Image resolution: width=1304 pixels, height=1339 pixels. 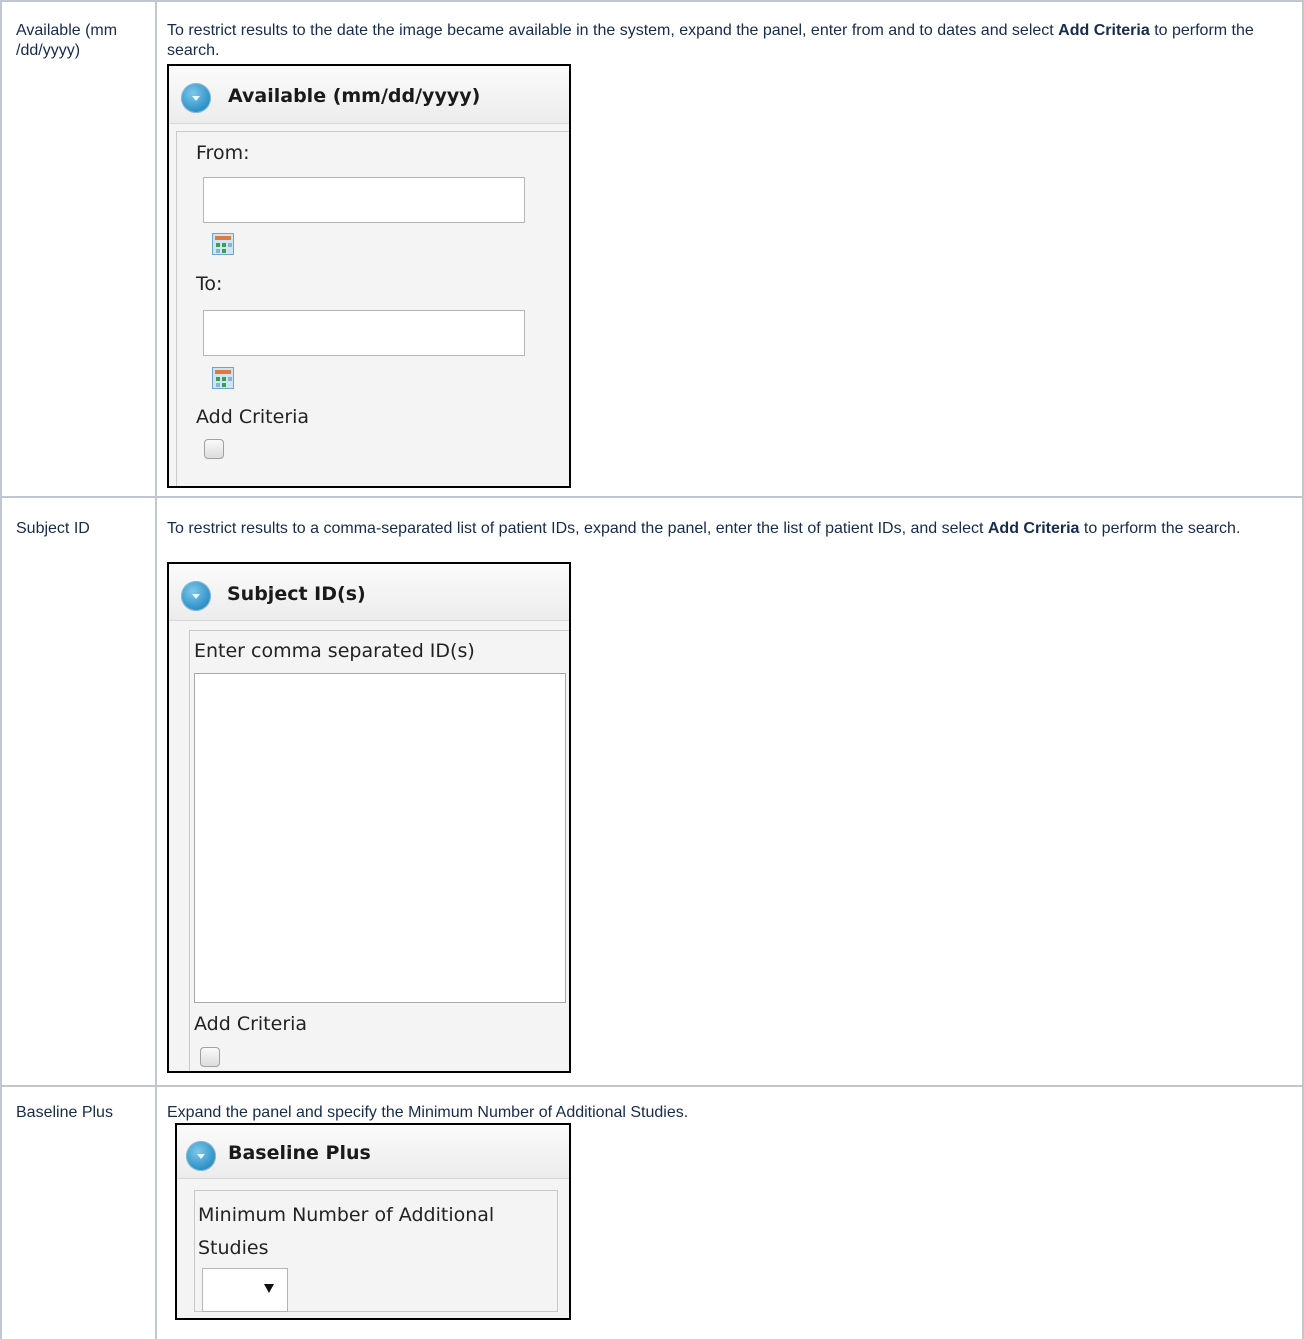 What do you see at coordinates (354, 96) in the screenshot?
I see `panel-title: Available (mm/dd/yyyy)` at bounding box center [354, 96].